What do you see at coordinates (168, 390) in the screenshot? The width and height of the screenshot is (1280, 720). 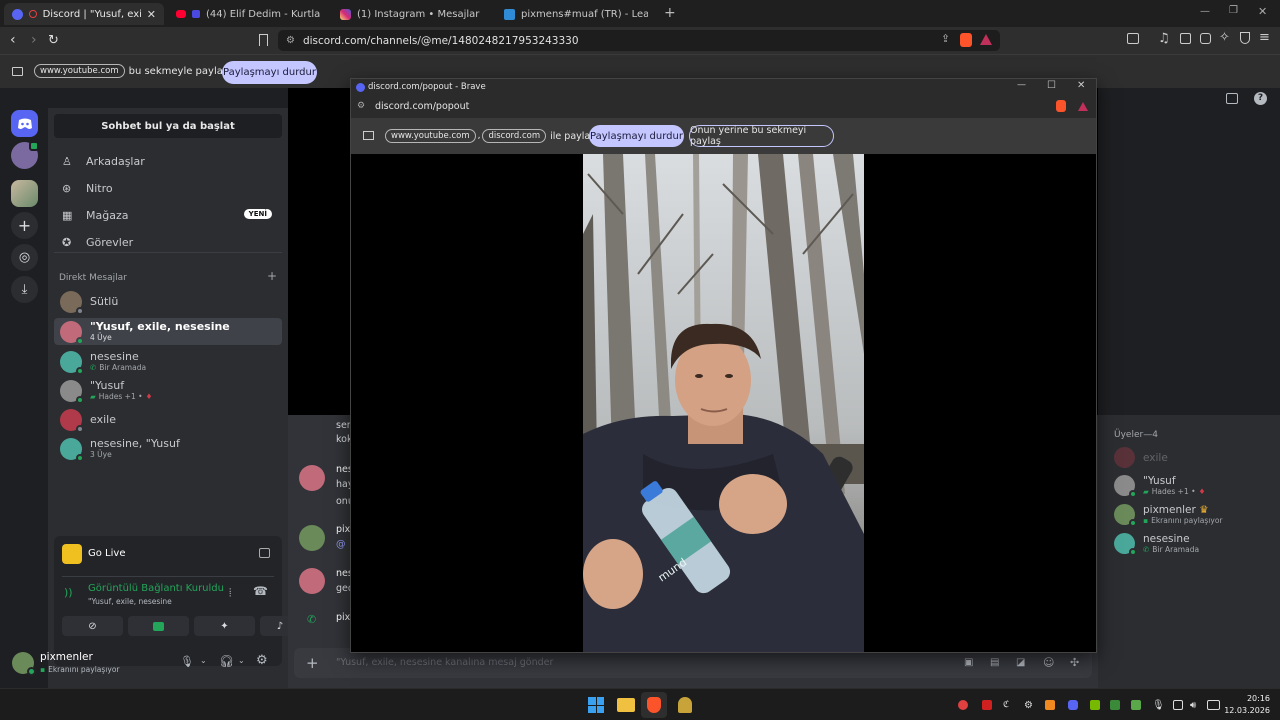 I see `dm-item: "Yusuf ▰ Hades +1 • ♦` at bounding box center [168, 390].